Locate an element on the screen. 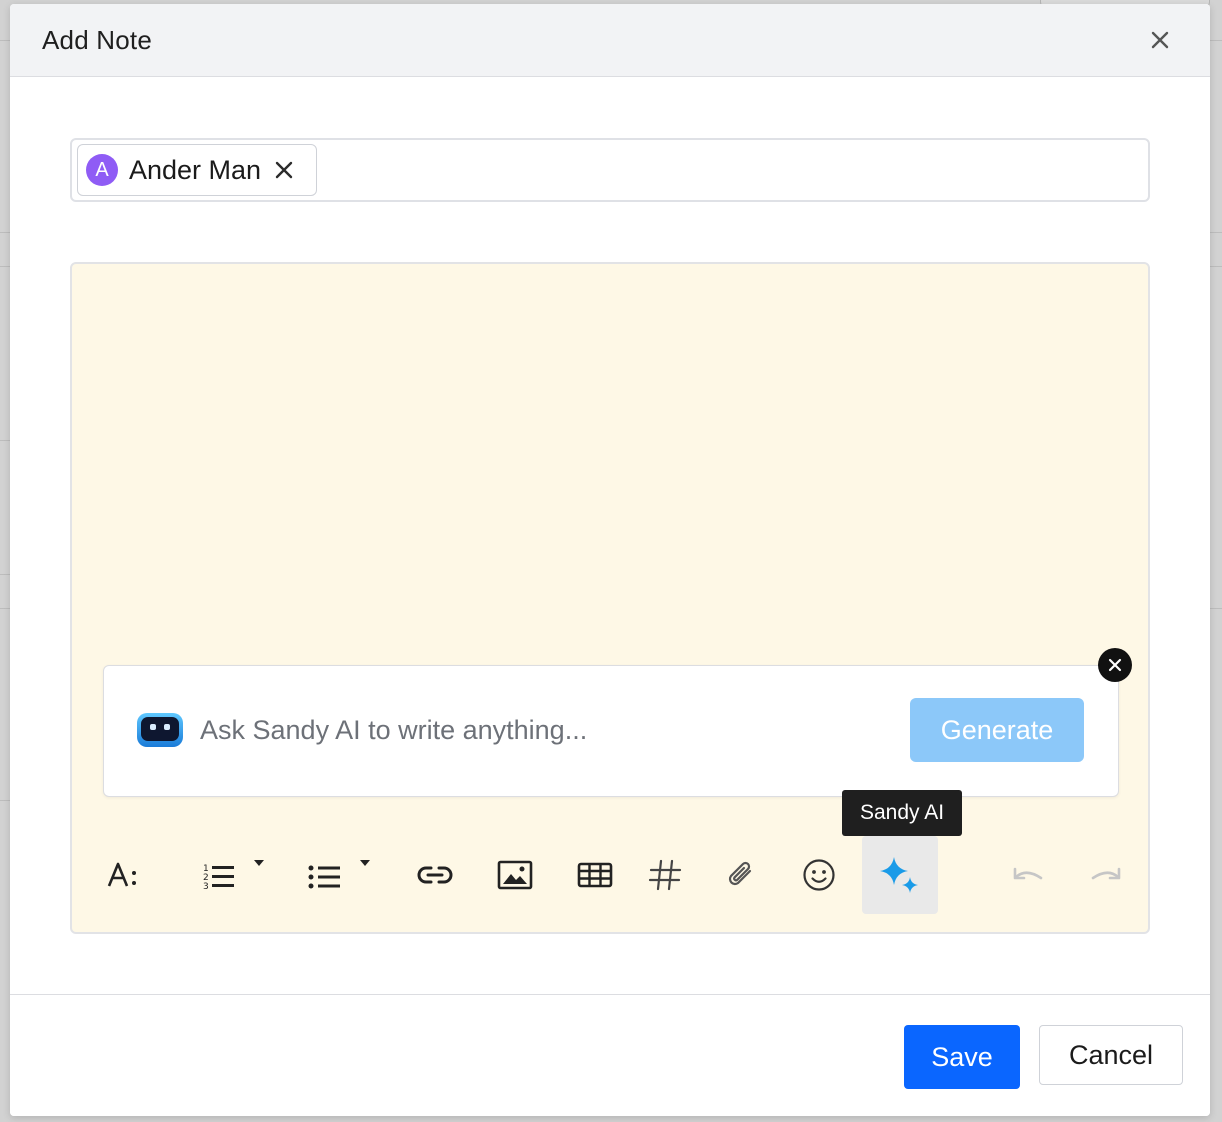 This screenshot has height=1122, width=1222. redo-button is located at coordinates (1107, 875).